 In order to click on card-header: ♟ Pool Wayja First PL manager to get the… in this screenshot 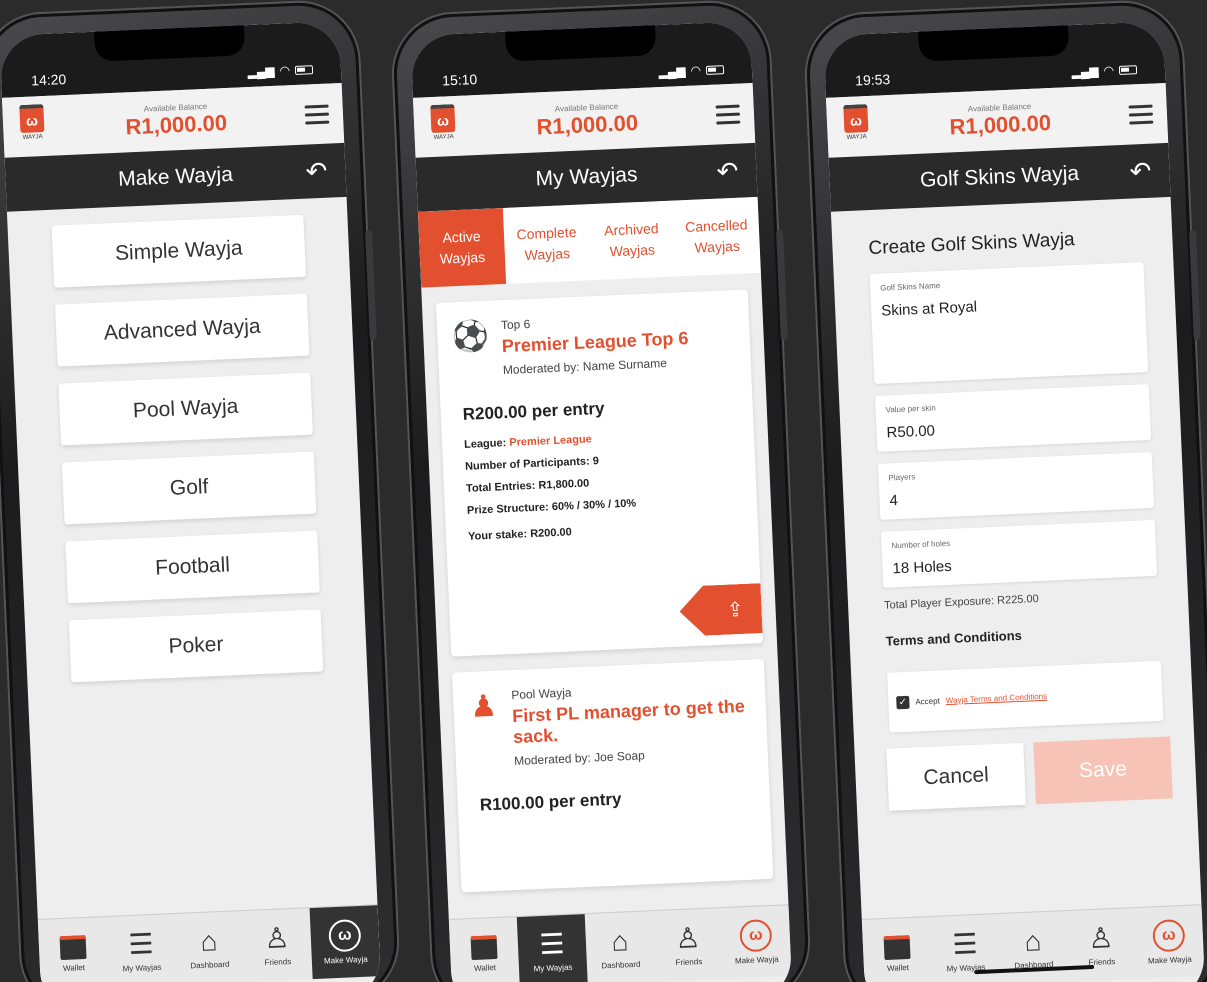, I will do `click(610, 724)`.